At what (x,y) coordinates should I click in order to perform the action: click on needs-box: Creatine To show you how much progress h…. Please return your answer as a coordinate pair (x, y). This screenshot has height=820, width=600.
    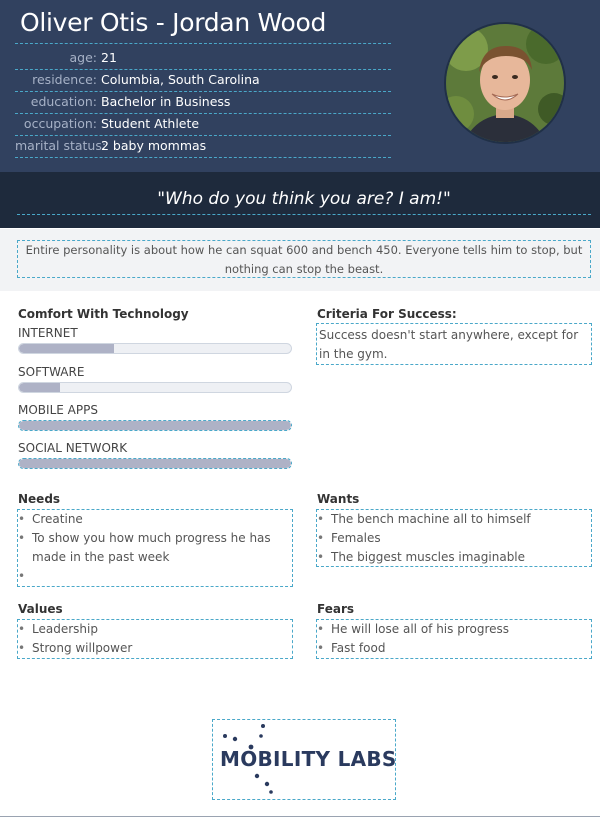
    Looking at the image, I should click on (155, 548).